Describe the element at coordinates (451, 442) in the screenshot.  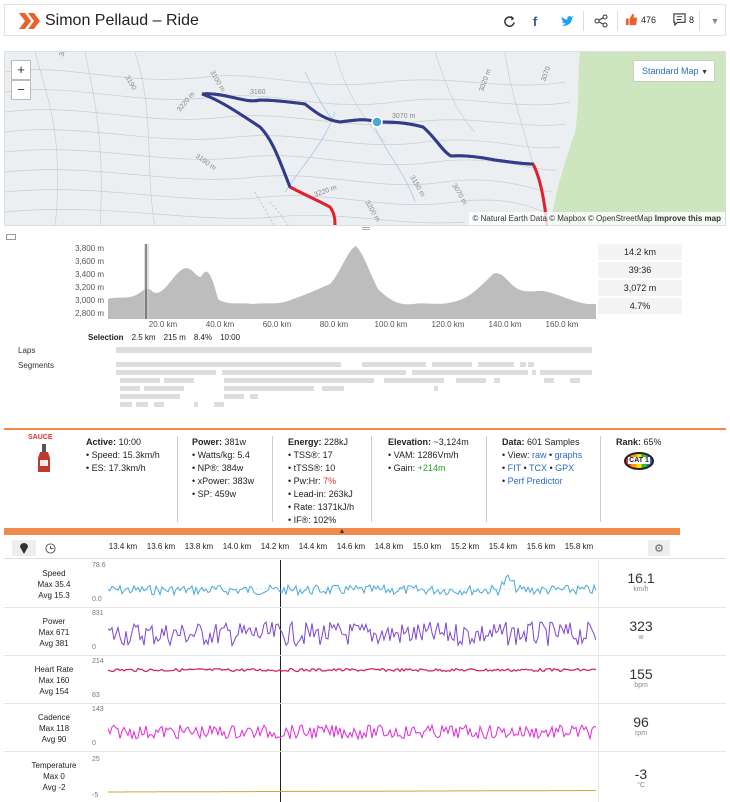
I see `stat-value: ~3,124m` at that location.